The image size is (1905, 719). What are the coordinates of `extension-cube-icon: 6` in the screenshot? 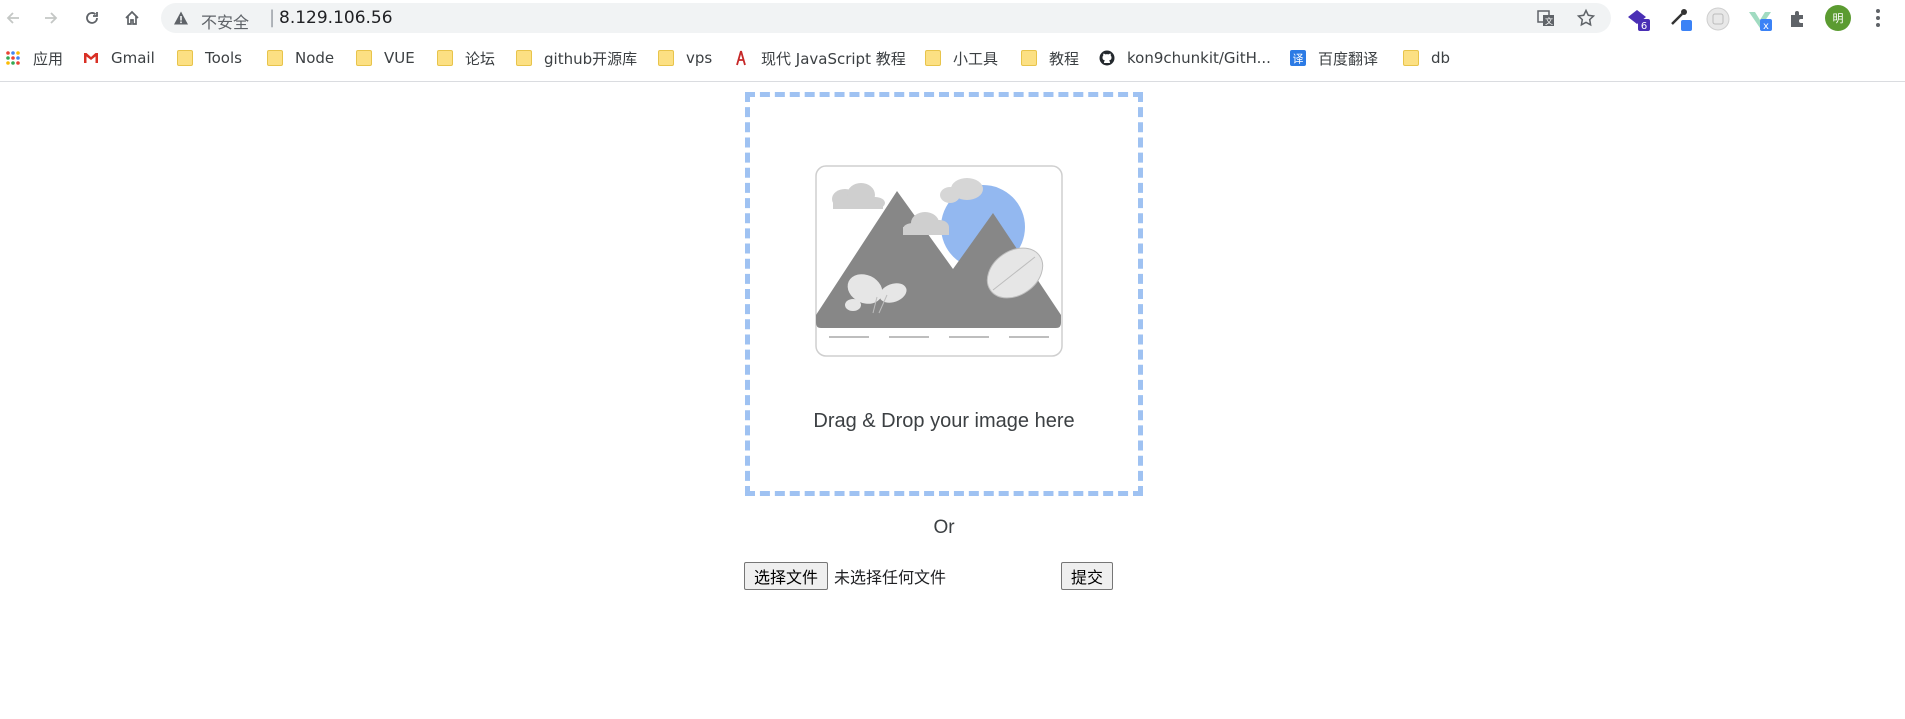 It's located at (1639, 21).